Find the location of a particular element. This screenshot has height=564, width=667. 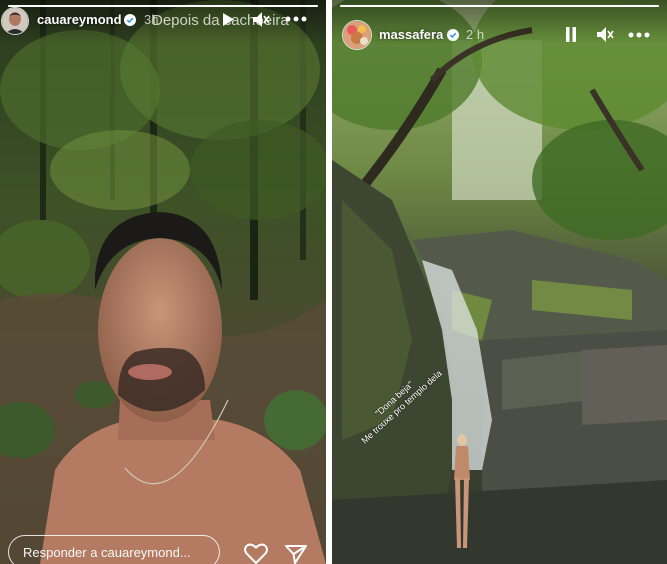

send-icon is located at coordinates (296, 554).